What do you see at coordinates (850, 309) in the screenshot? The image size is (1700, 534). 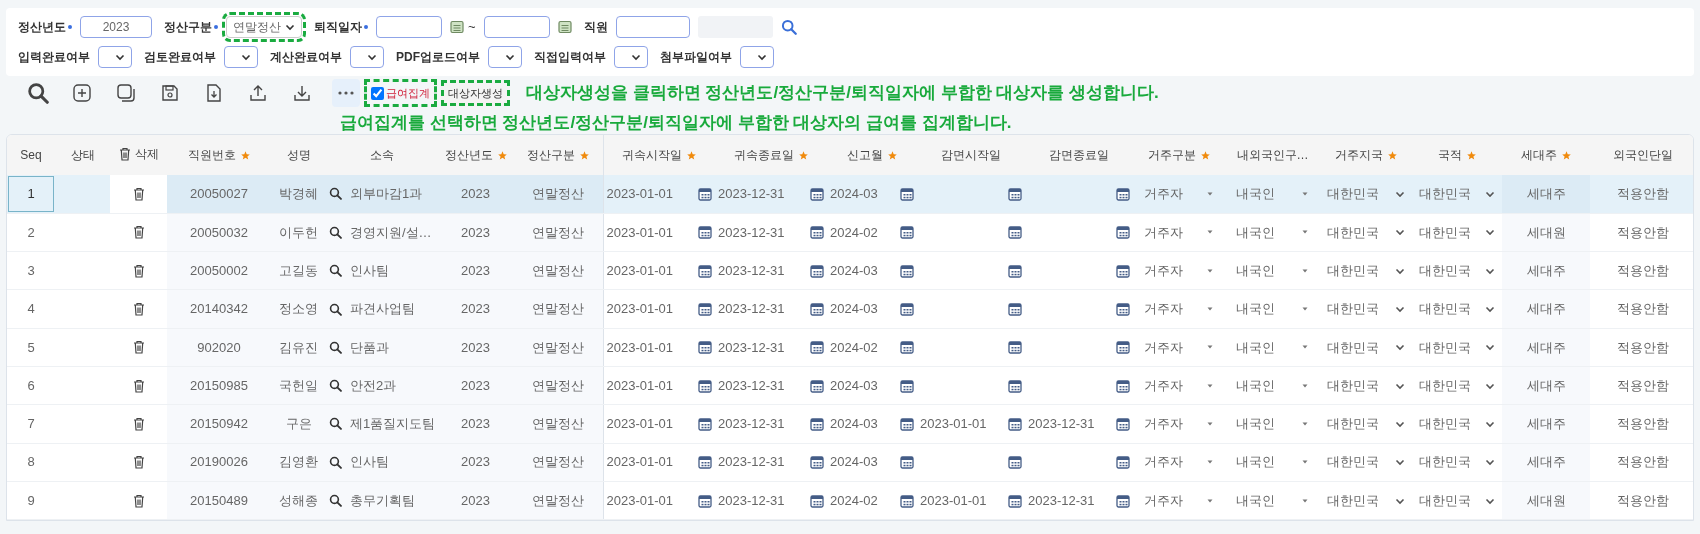 I see `table-row: 4 20140342 정소영 파견사업팀 2023 연말정산 2023-01-01 2023-12-31 2024-03 거주자 내국인 대한민국 대한민국 세대주 적용안함` at bounding box center [850, 309].